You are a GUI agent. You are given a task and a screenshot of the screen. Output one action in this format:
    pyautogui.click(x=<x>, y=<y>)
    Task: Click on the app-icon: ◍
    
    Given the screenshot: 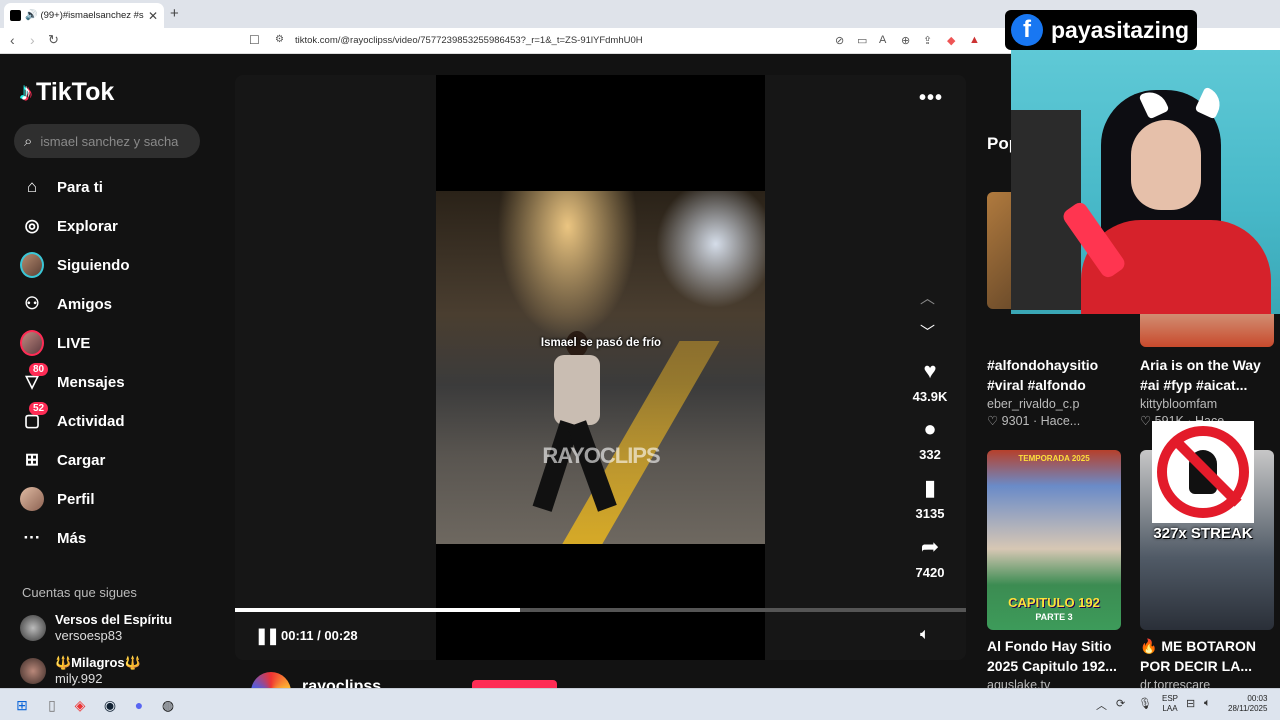 What is the action you would take?
    pyautogui.click(x=168, y=705)
    